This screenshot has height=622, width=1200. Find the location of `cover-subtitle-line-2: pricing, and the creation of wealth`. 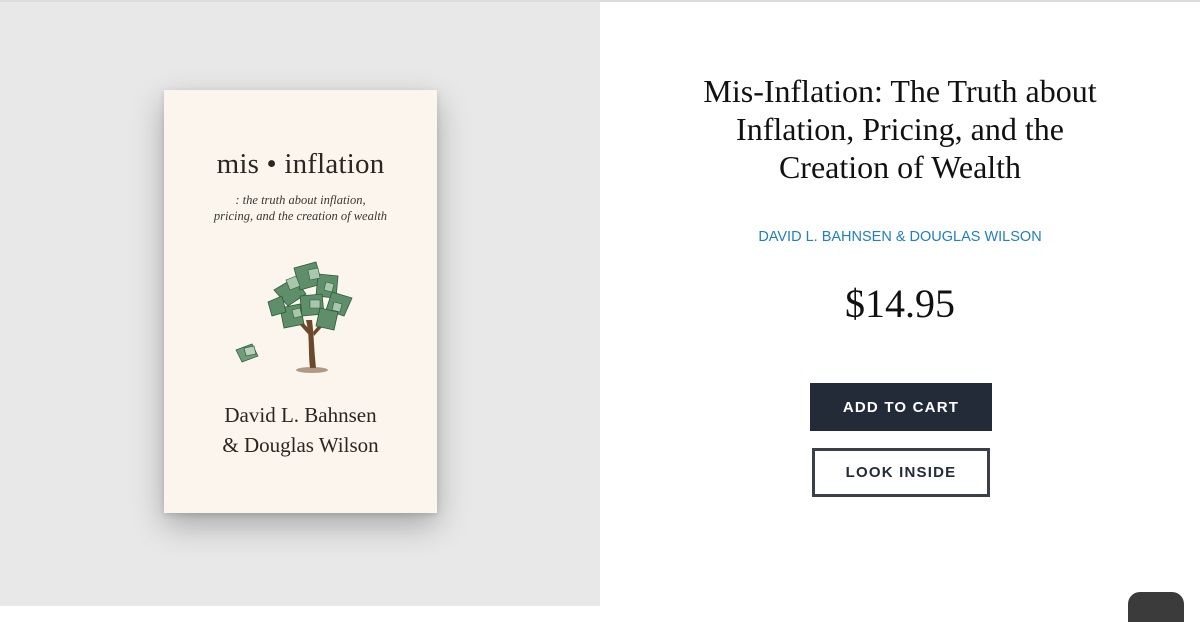

cover-subtitle-line-2: pricing, and the creation of wealth is located at coordinates (300, 216).